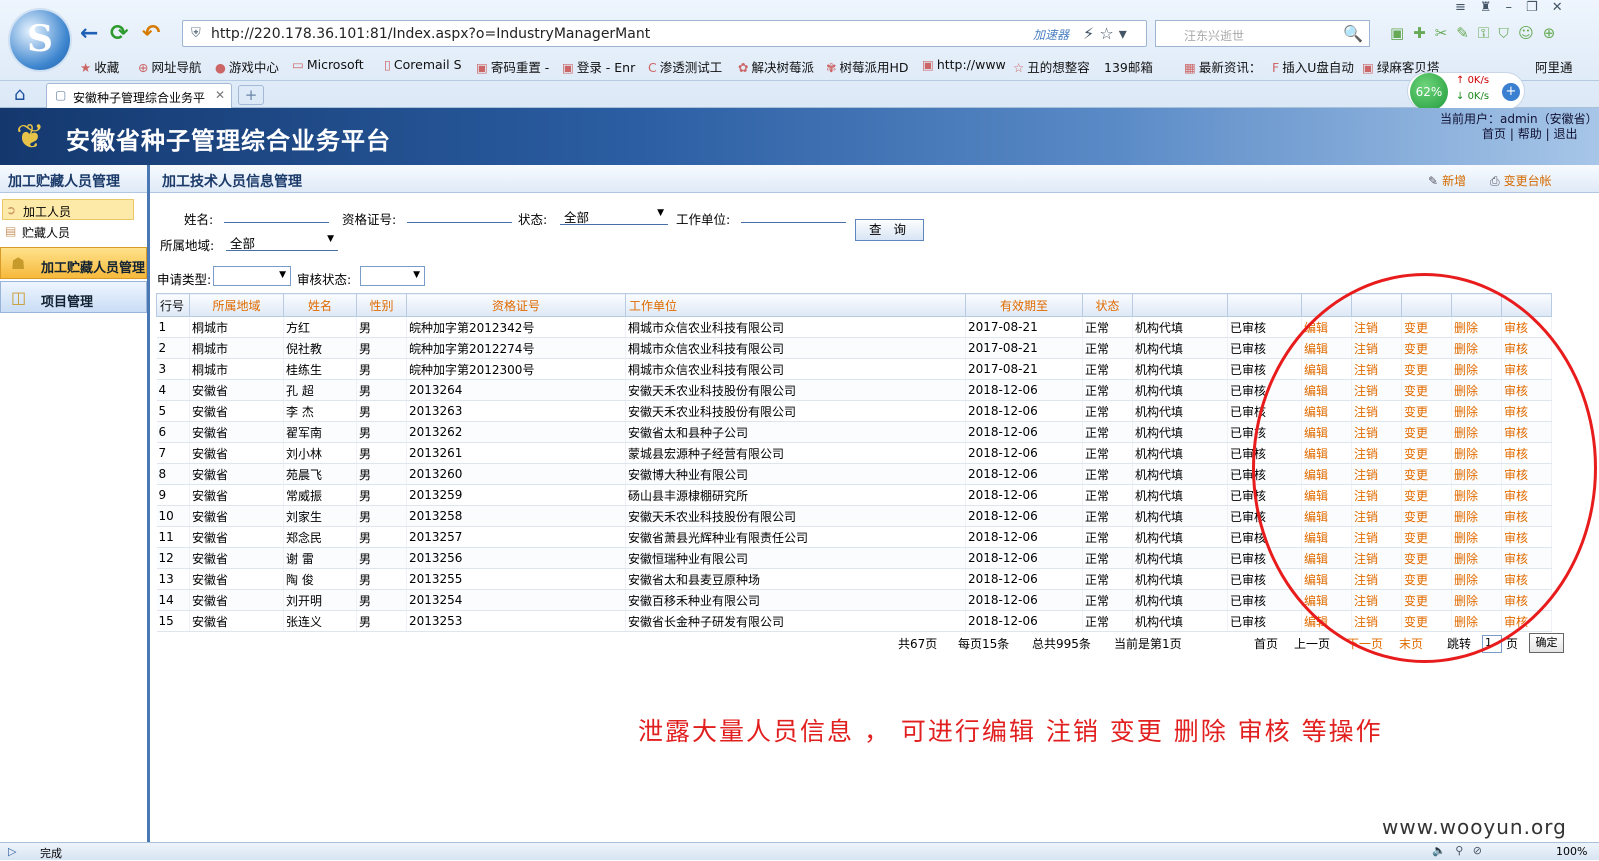 This screenshot has height=861, width=1599. Describe the element at coordinates (170, 66) in the screenshot. I see `bookmark-item: ⊕ 网址导航` at that location.